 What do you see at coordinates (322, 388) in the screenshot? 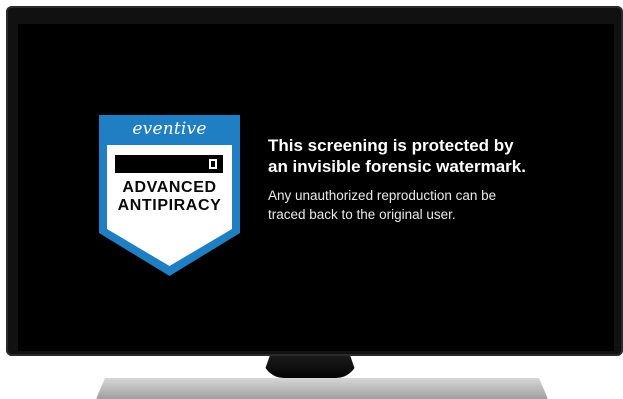
I see `tv-stand-base` at bounding box center [322, 388].